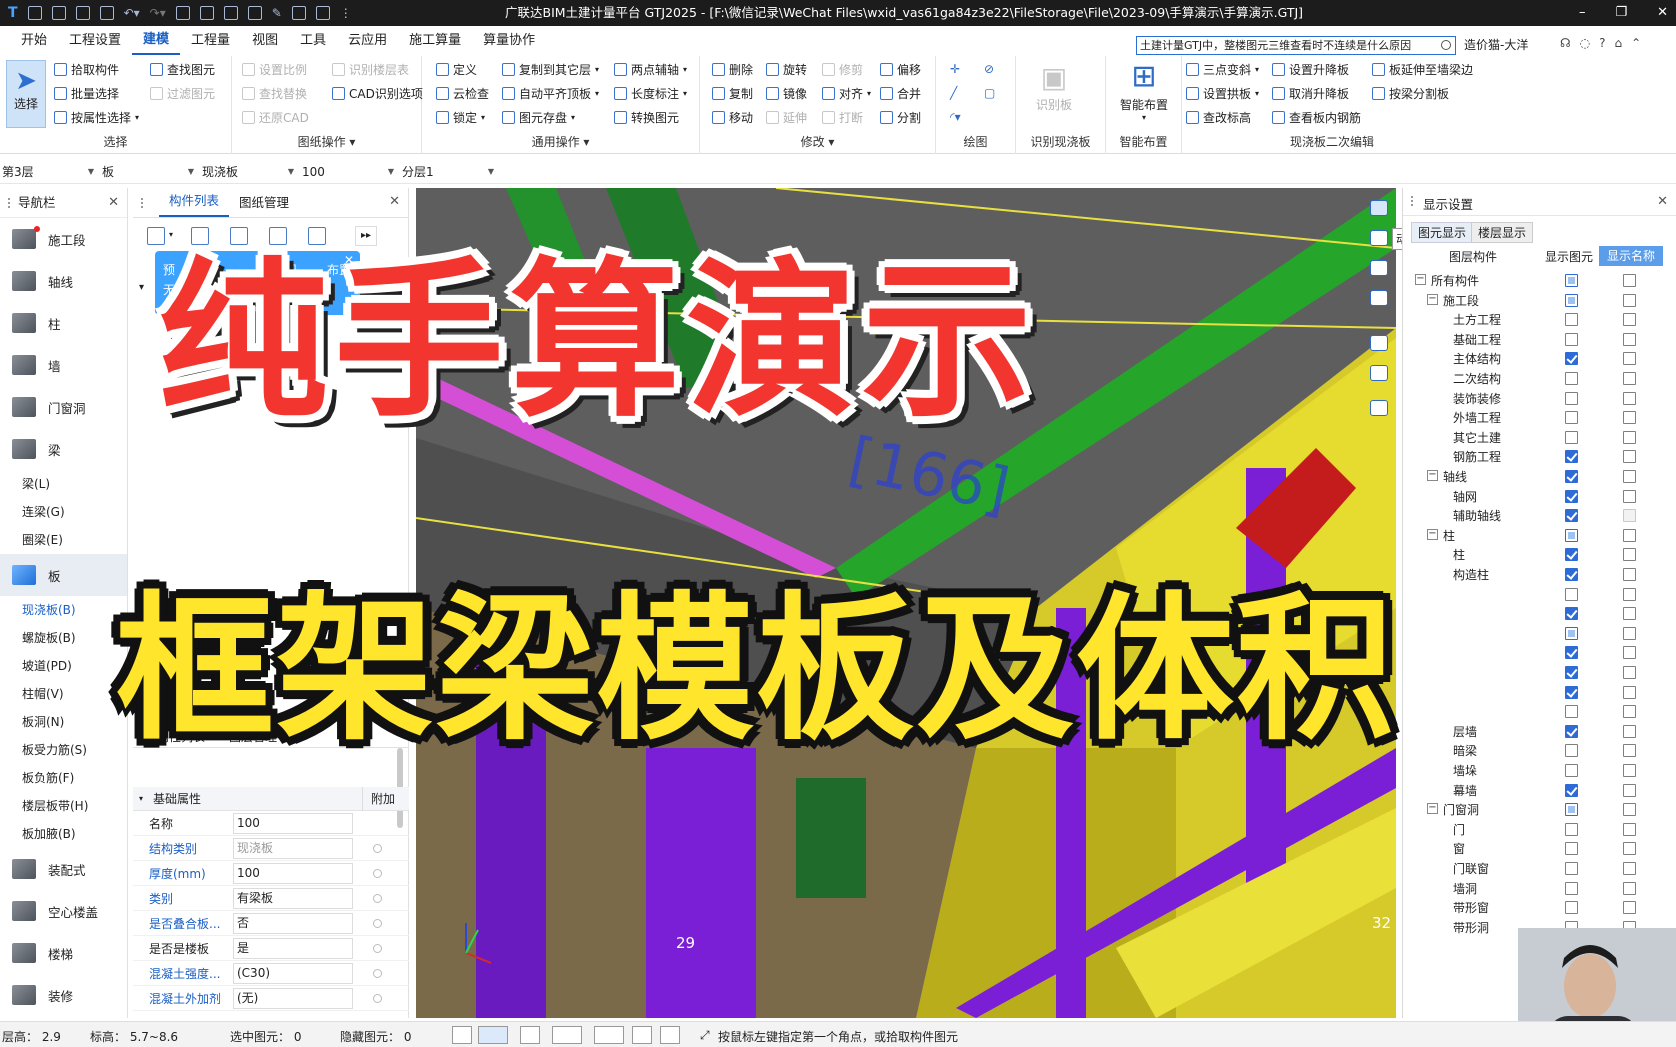 This screenshot has height=1047, width=1676. Describe the element at coordinates (63, 323) in the screenshot. I see `nav-item-top-2: 柱` at that location.